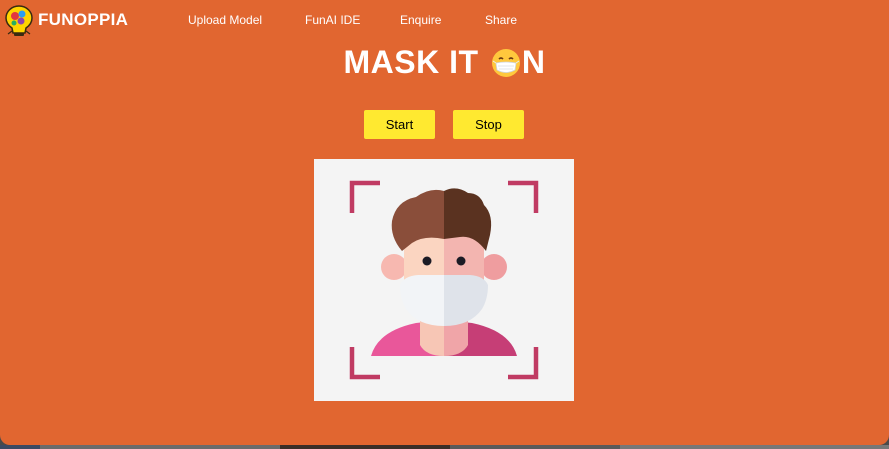  What do you see at coordinates (501, 20) in the screenshot?
I see `nav-link-share: Share` at bounding box center [501, 20].